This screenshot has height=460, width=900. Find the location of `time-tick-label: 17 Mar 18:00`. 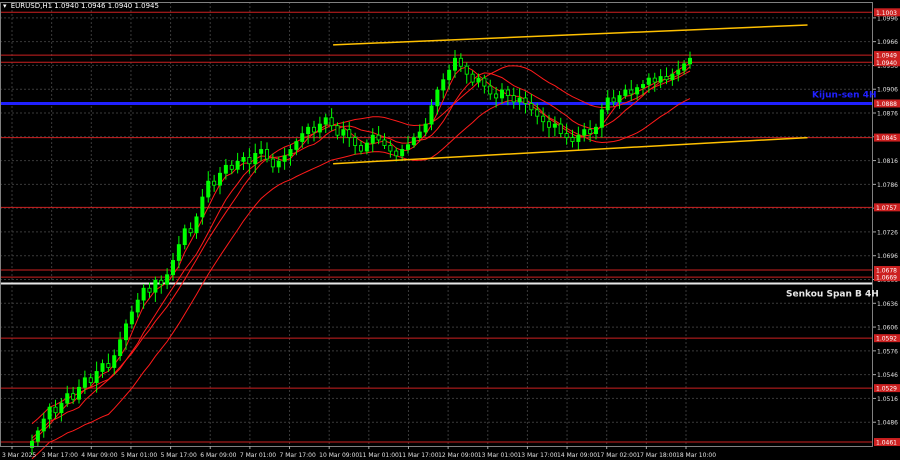

time-tick-label: 17 Mar 18:00 is located at coordinates (656, 455).